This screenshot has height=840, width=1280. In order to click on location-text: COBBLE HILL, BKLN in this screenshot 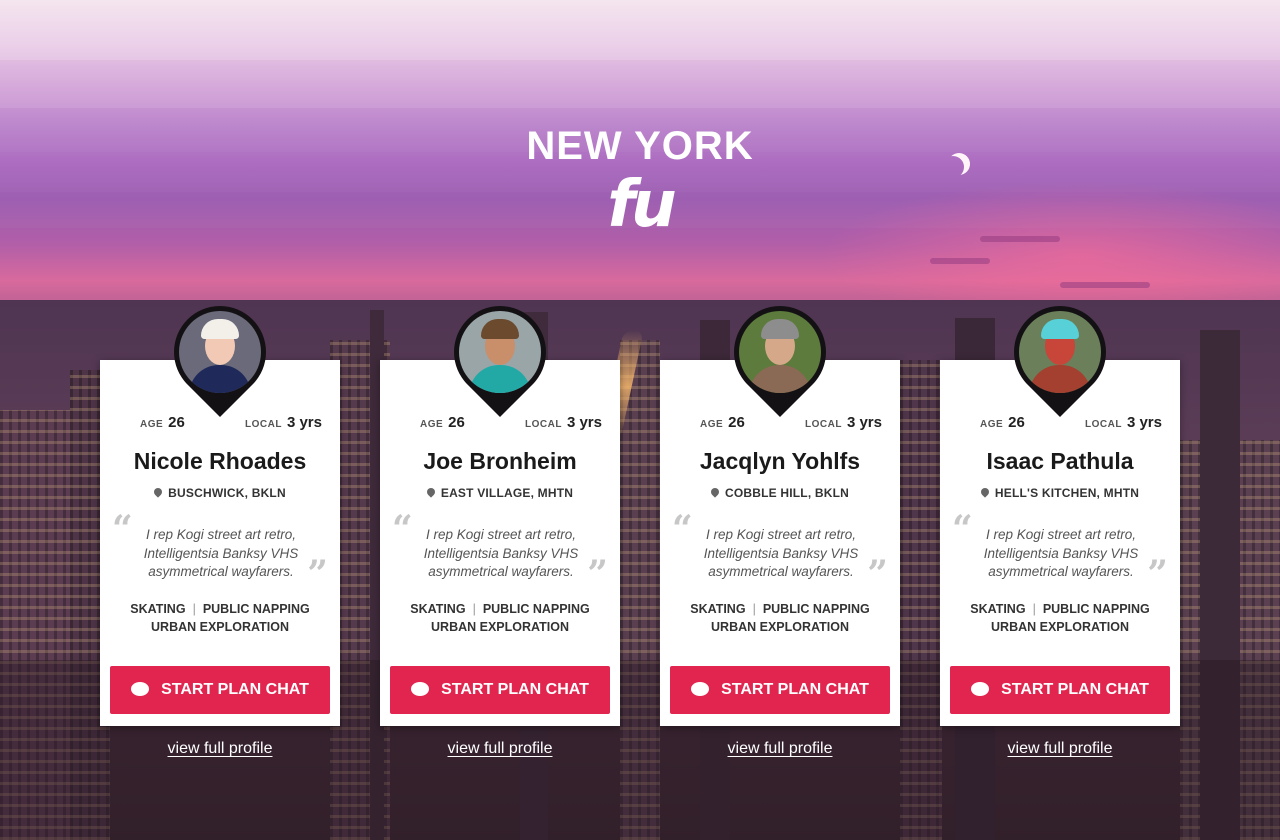, I will do `click(787, 493)`.